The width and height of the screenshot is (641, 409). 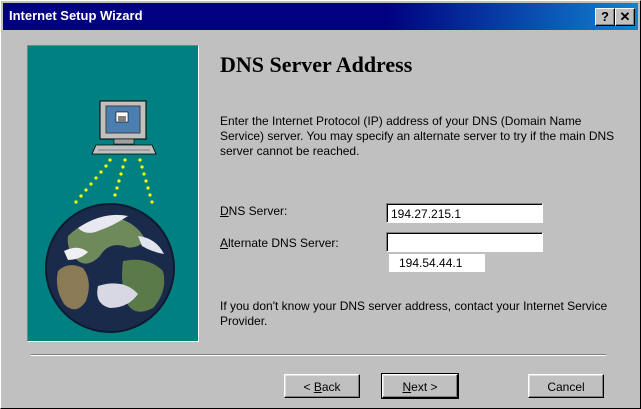 I want to click on back-button: < Back, so click(x=322, y=386).